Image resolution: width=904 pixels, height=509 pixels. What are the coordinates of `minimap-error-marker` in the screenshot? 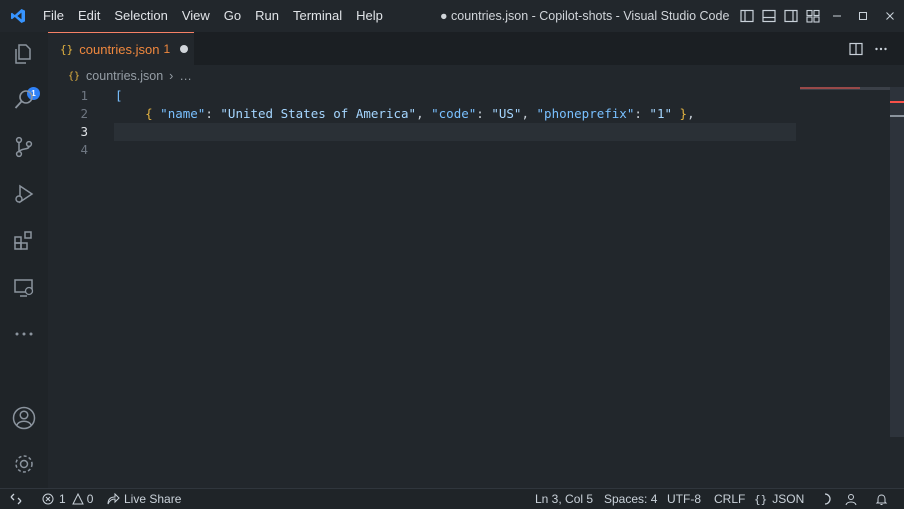 It's located at (830, 88).